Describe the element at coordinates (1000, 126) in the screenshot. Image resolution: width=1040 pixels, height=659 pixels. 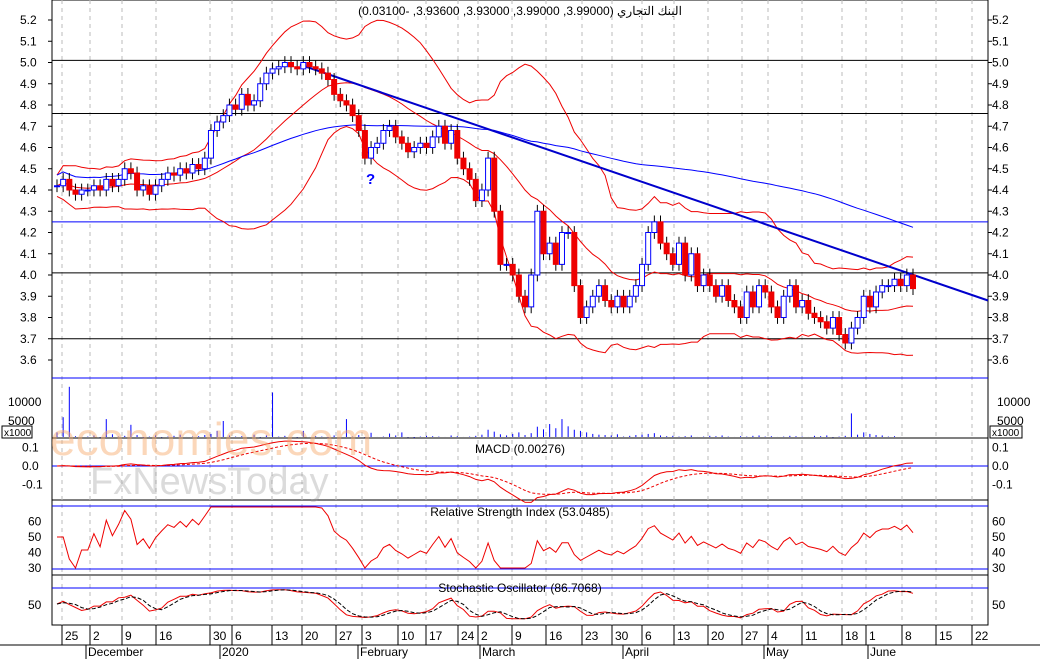
I see `price-tick-right: 4.7` at that location.